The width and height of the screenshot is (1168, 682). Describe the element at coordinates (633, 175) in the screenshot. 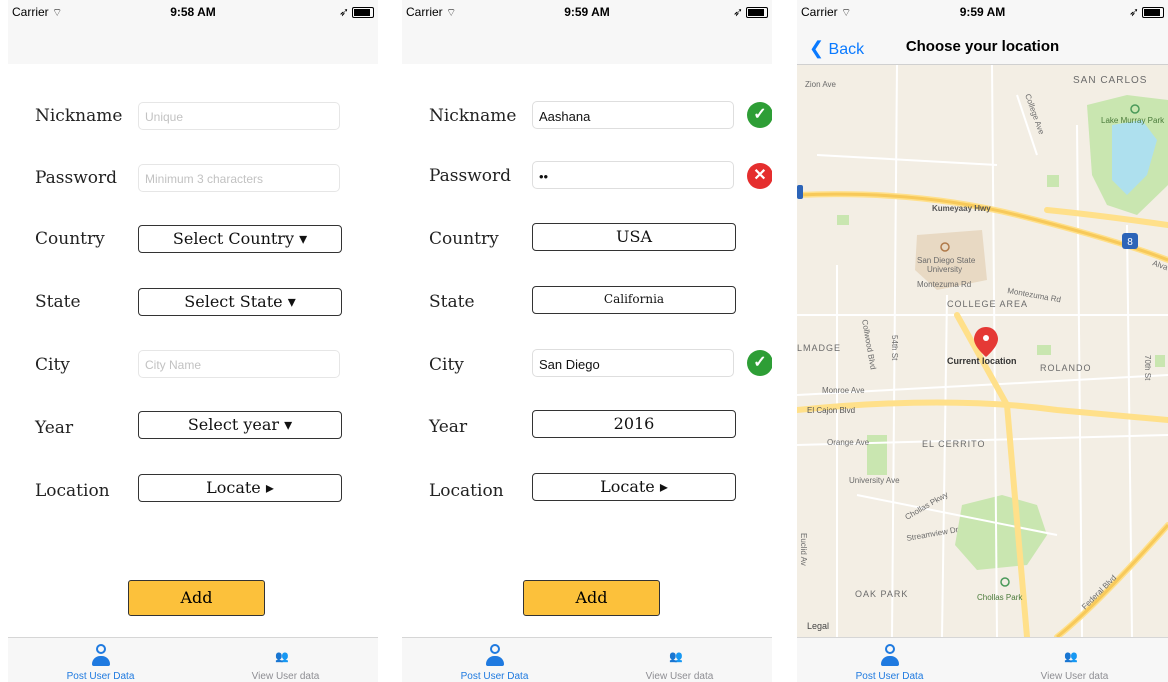

I see `password-field: ••` at that location.